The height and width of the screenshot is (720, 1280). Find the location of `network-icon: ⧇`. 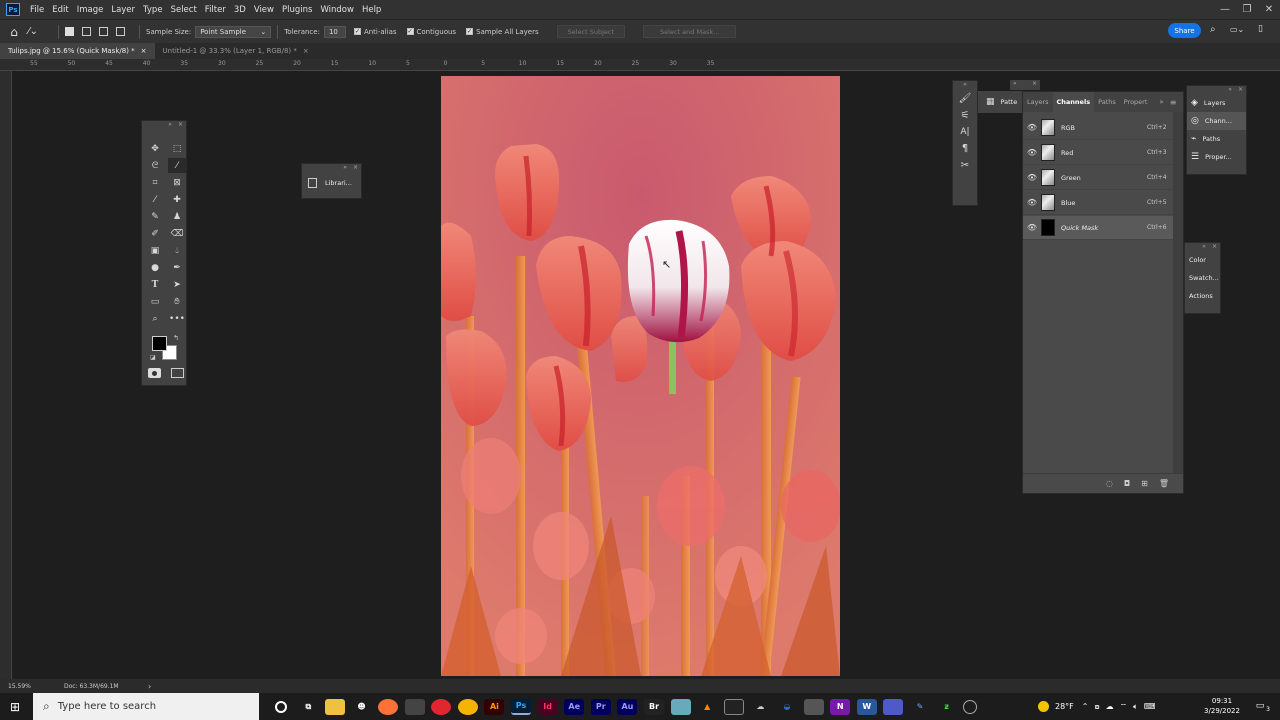

network-icon: ⧇ is located at coordinates (1096, 707).